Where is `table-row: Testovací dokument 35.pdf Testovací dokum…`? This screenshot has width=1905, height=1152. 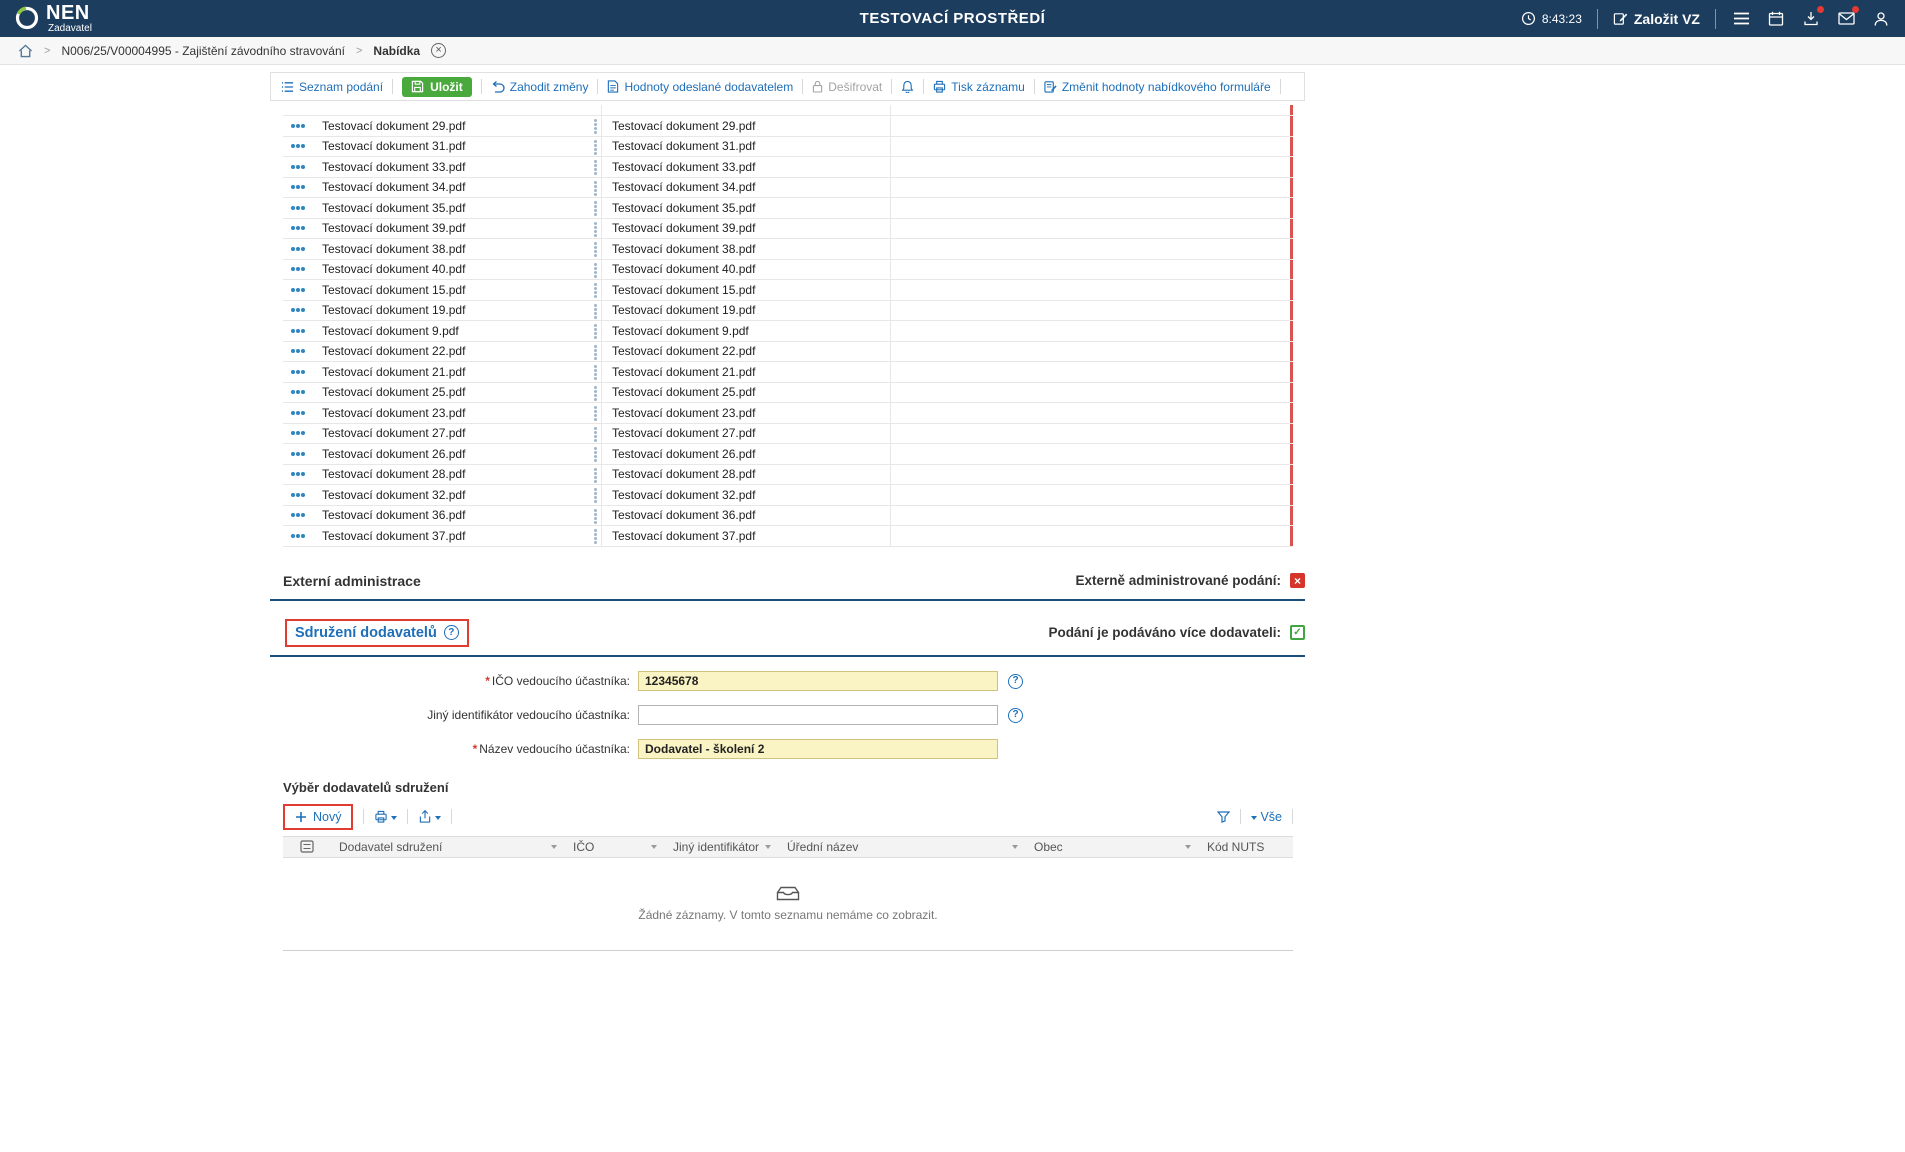
table-row: Testovací dokument 35.pdf Testovací dokum… is located at coordinates (788, 208).